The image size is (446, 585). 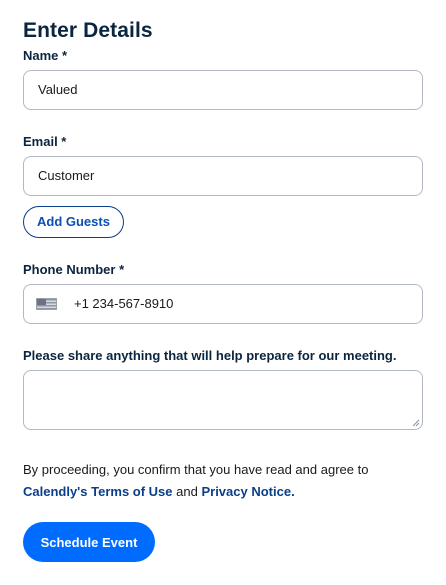 What do you see at coordinates (247, 491) in the screenshot?
I see `privacy-notice-link: Privacy Notice.` at bounding box center [247, 491].